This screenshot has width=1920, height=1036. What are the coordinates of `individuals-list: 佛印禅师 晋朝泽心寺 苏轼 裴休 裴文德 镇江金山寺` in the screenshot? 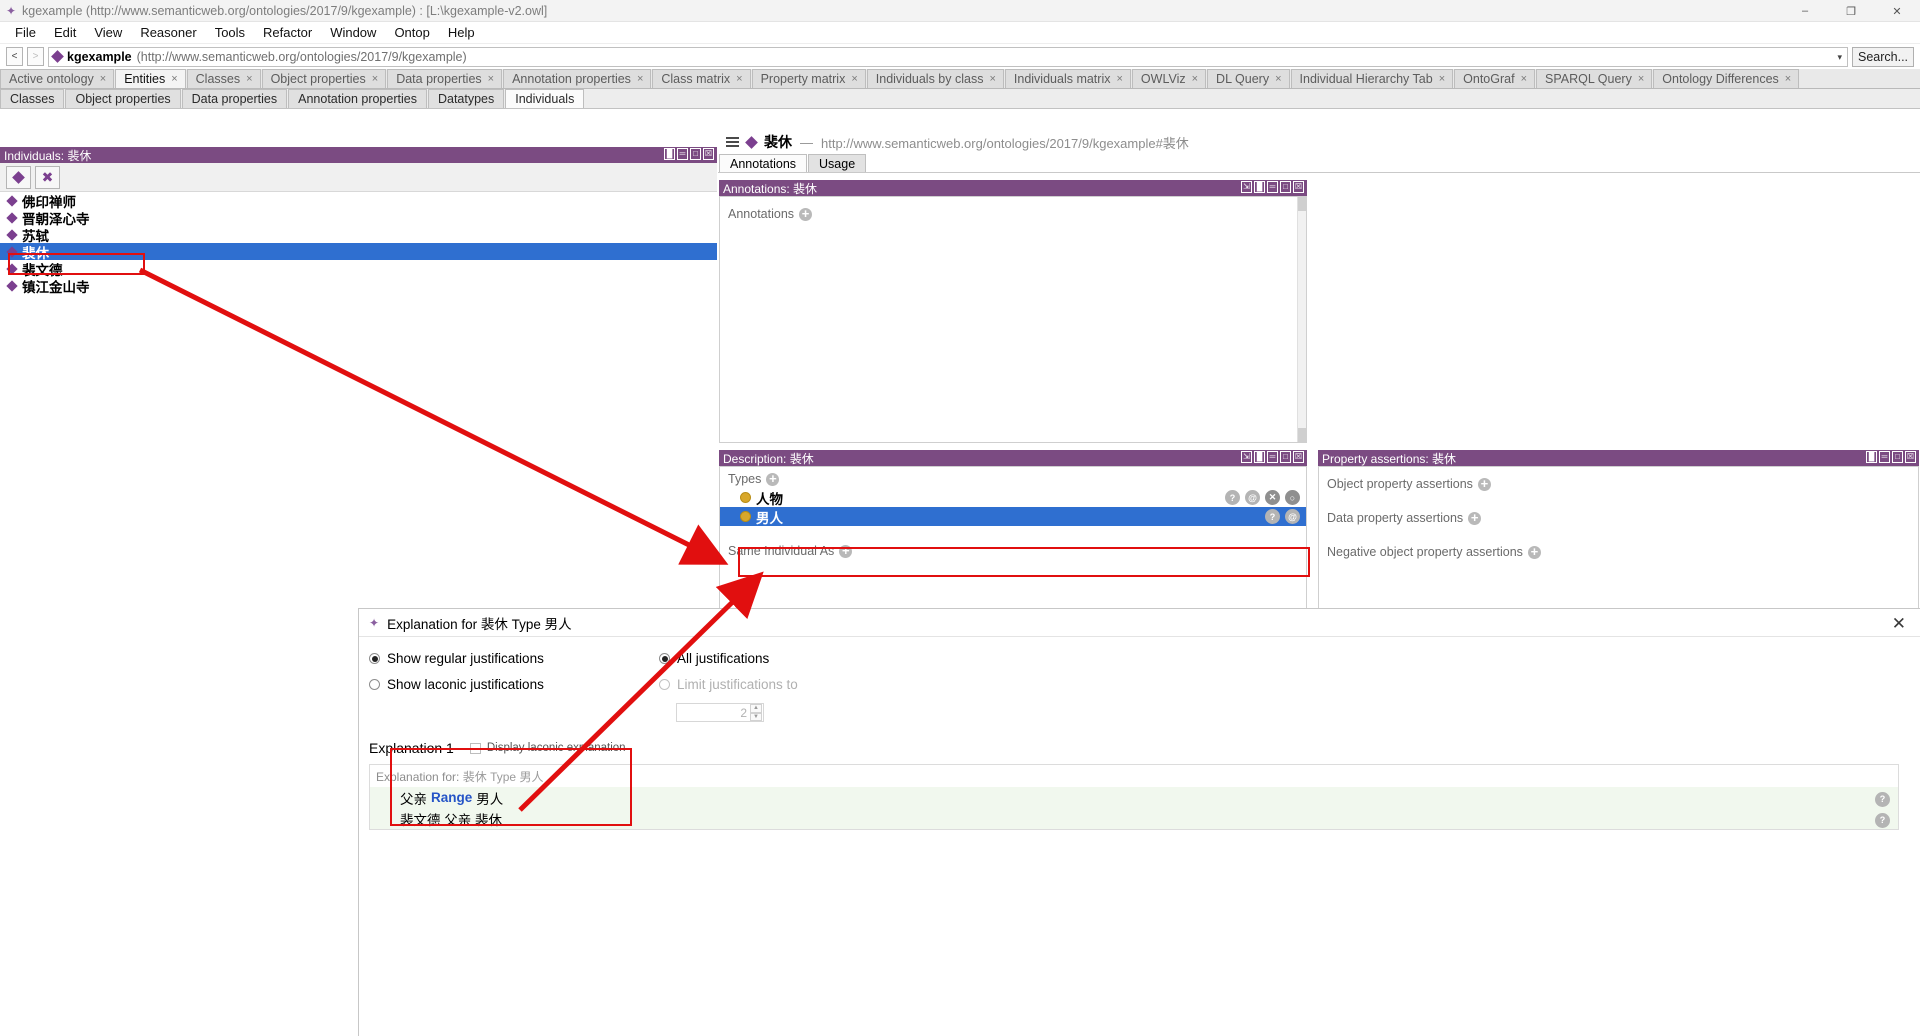 It's located at (358, 243).